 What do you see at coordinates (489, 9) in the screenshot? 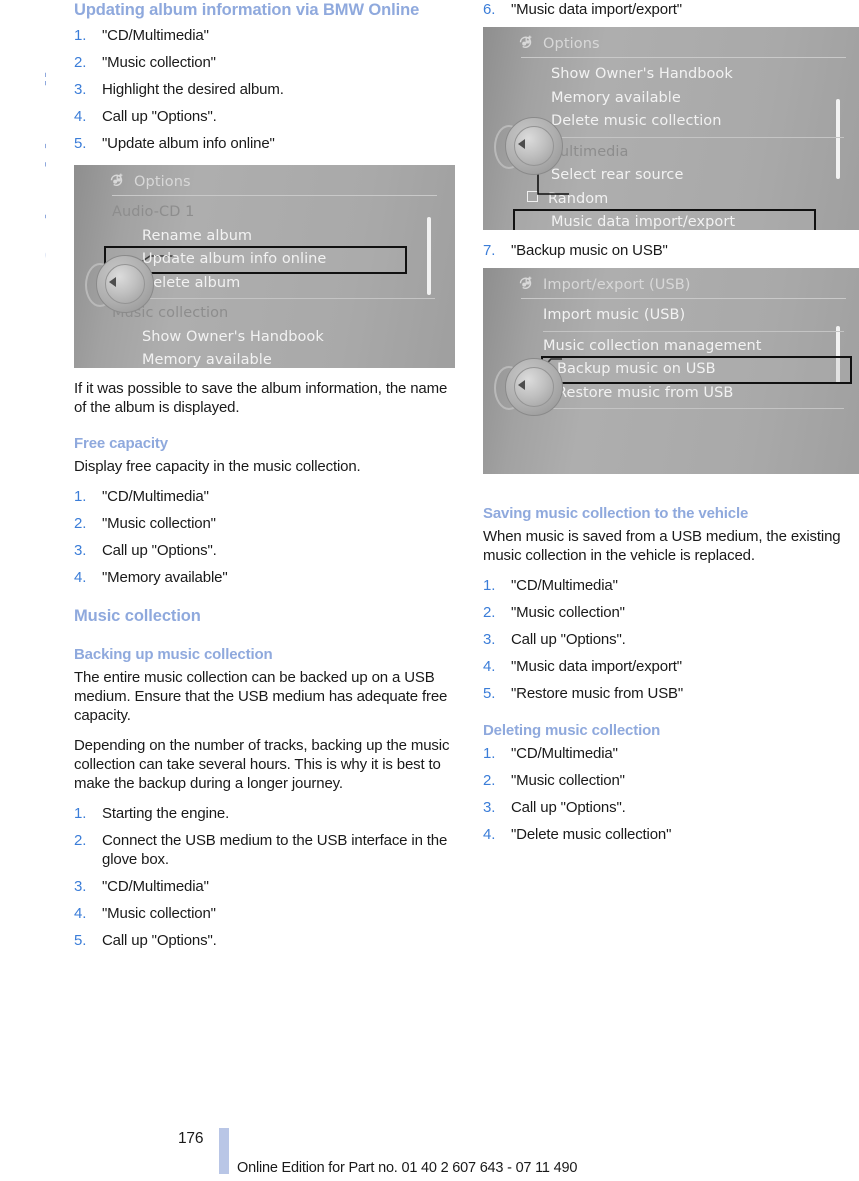
I see `step-number: 6.` at bounding box center [489, 9].